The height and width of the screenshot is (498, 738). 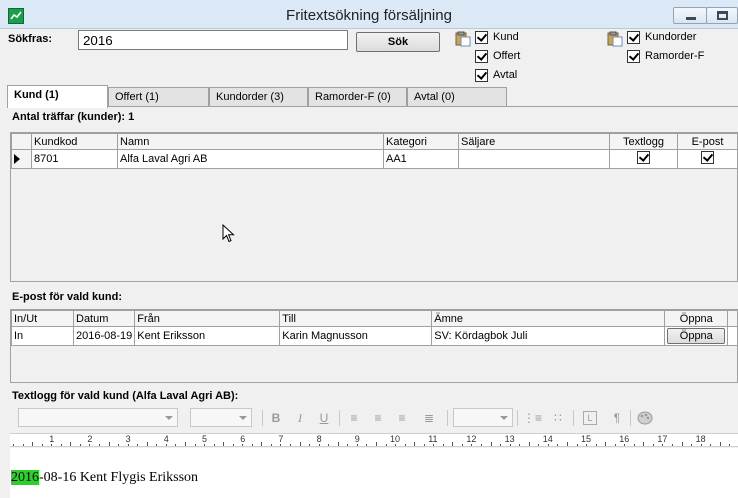 I want to click on filter-kund: Kund, so click(x=497, y=37).